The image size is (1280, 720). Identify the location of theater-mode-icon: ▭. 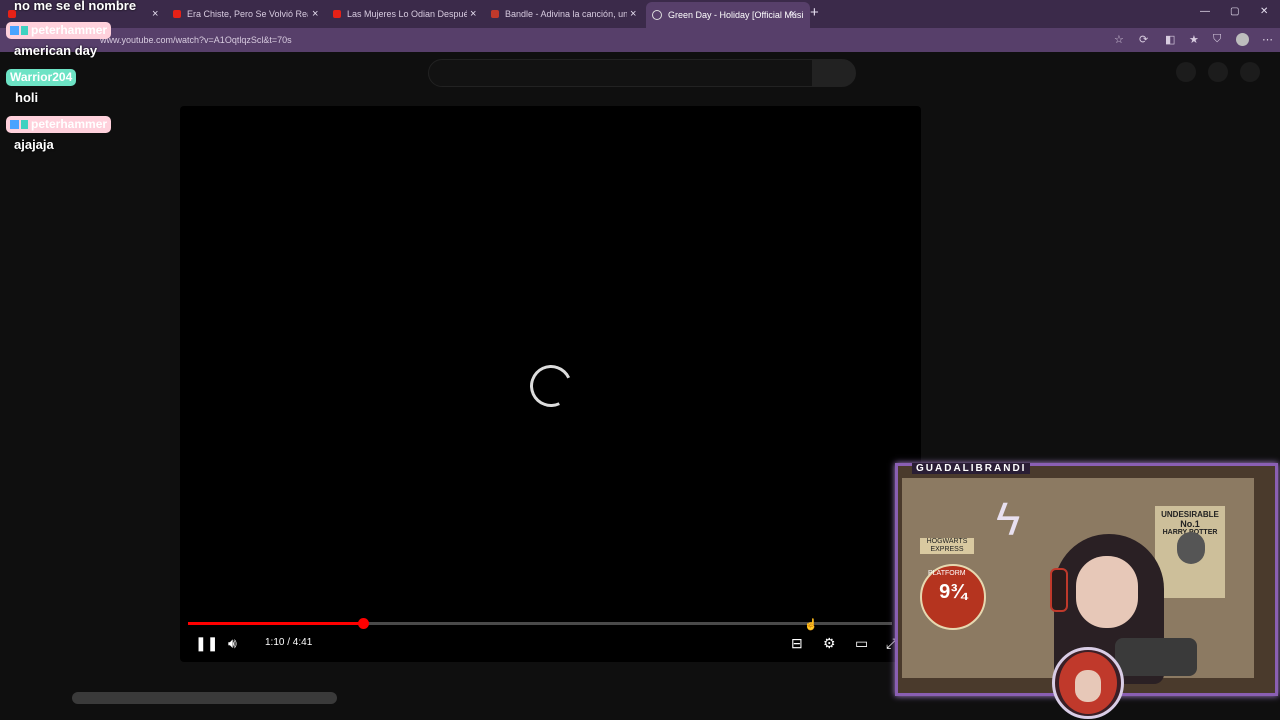
(861, 643).